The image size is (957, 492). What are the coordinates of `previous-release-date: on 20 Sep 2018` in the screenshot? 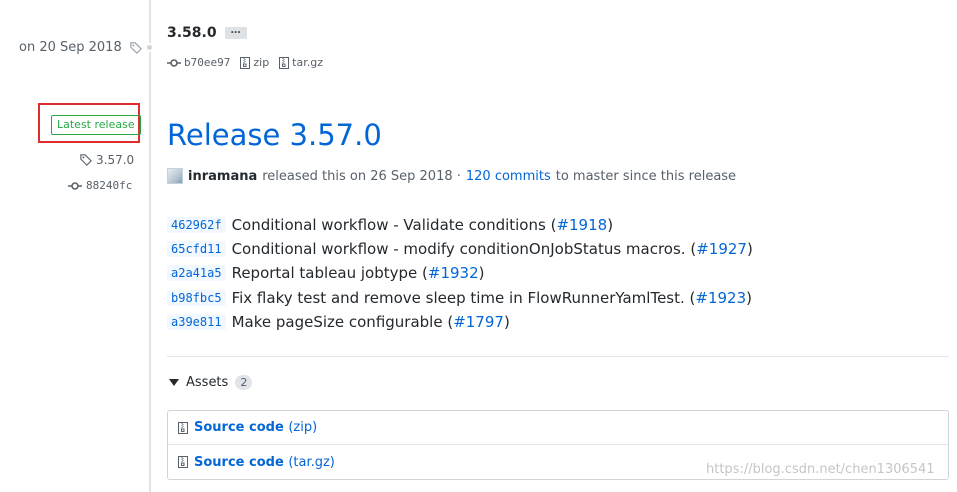 It's located at (80, 47).